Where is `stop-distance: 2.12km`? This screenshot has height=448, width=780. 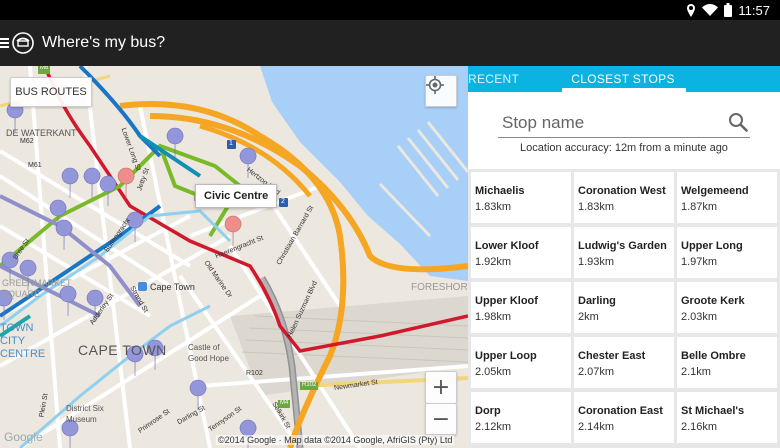
stop-distance: 2.12km is located at coordinates (493, 427).